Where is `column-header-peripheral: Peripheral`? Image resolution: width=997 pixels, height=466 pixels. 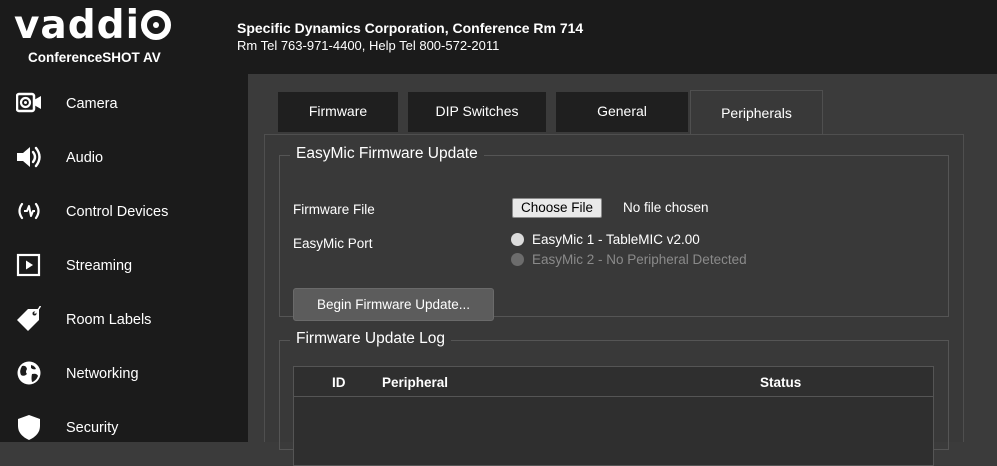
column-header-peripheral: Peripheral is located at coordinates (415, 382).